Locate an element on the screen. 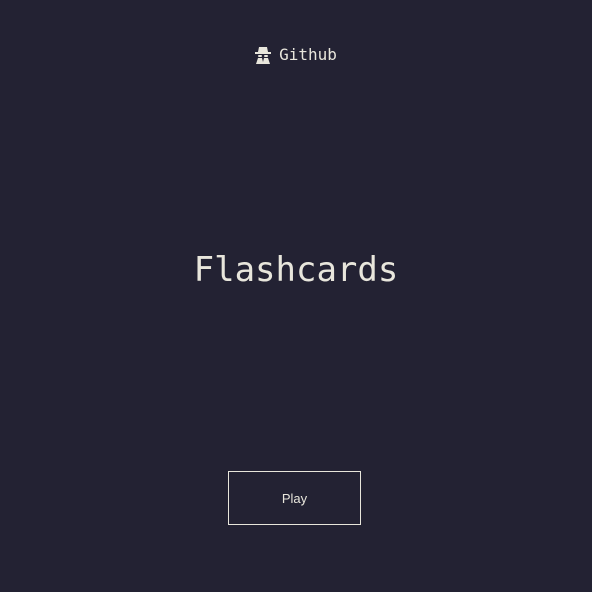 The image size is (592, 592). github-label: Github is located at coordinates (308, 54).